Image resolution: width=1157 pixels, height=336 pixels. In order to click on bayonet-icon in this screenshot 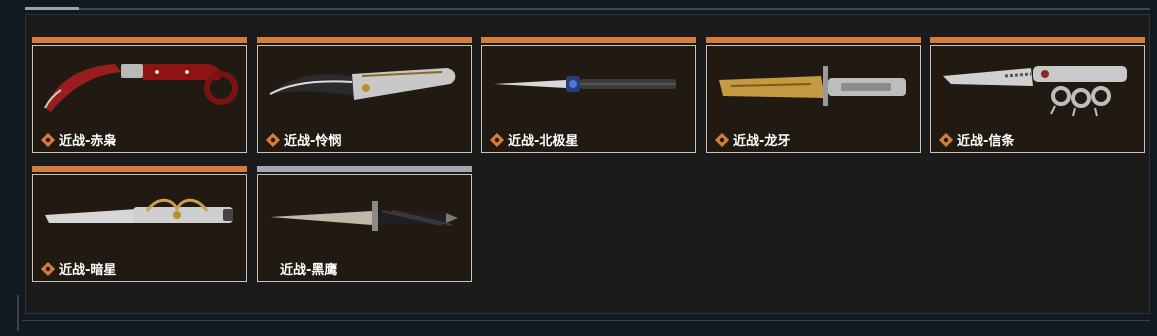, I will do `click(812, 86)`.